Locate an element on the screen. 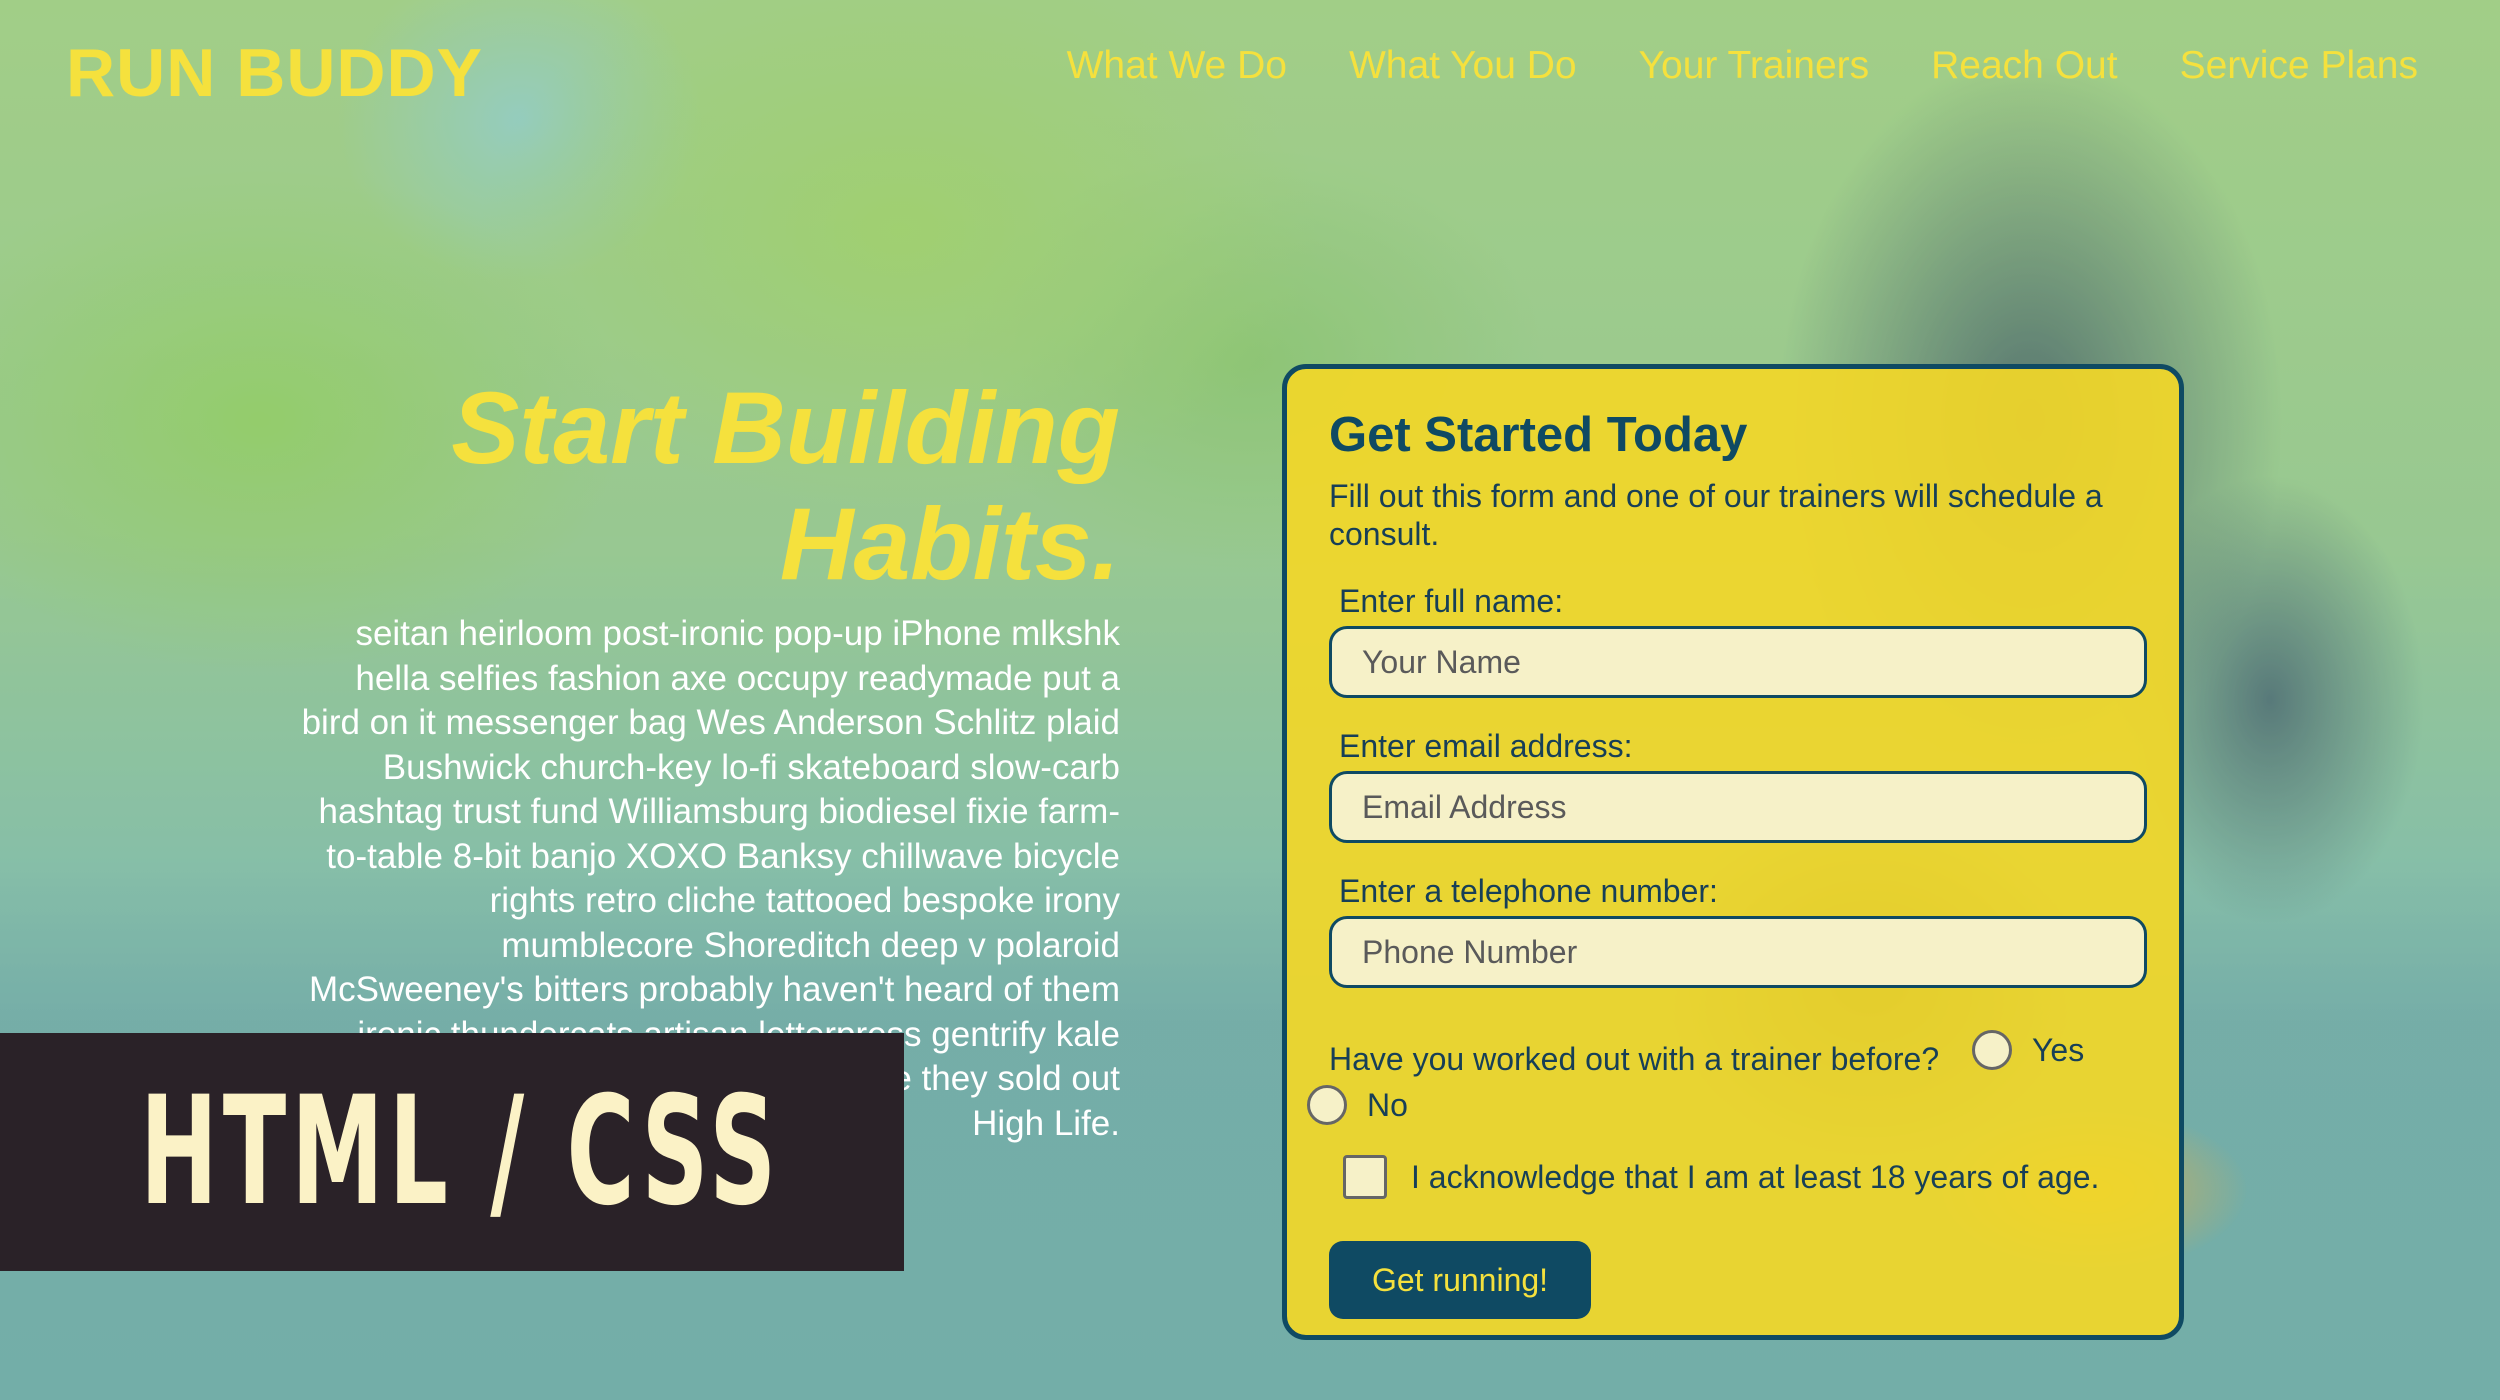 The width and height of the screenshot is (2500, 1400). submit-button: Get running! is located at coordinates (1460, 1280).